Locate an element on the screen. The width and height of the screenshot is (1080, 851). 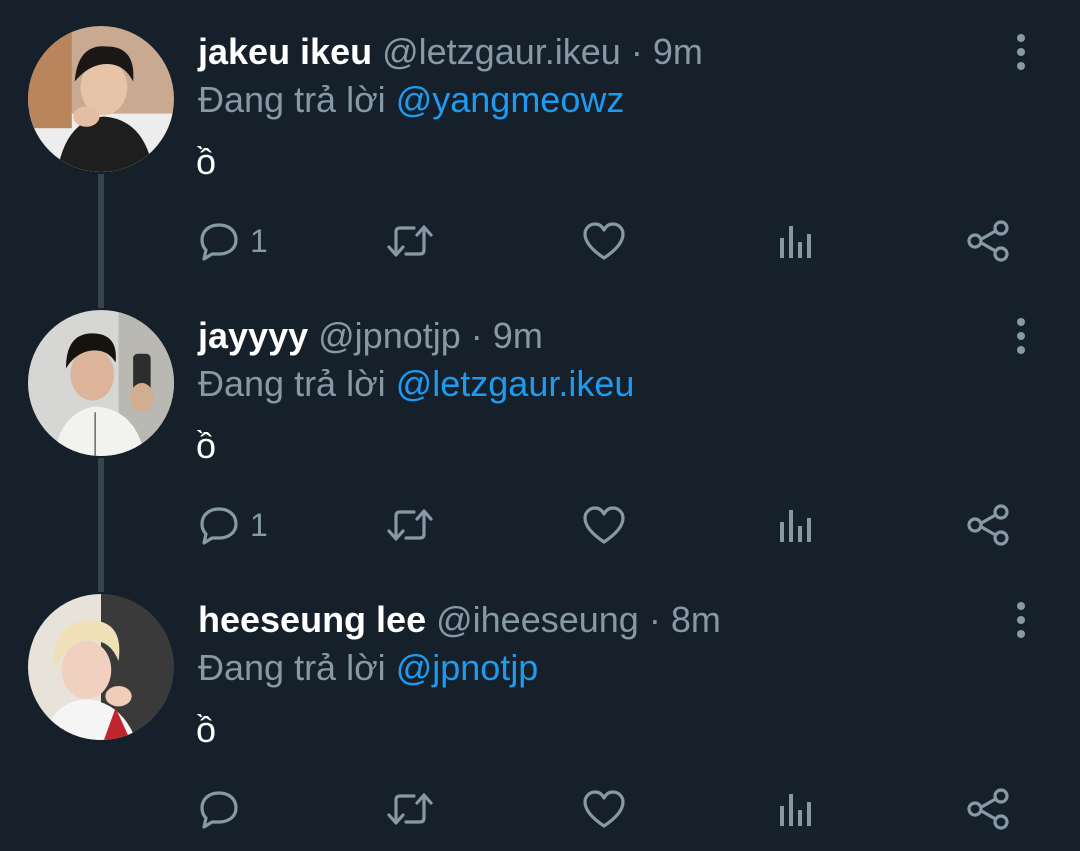
tweet-header: heeseung lee @iheeseung · 8m is located at coordinates (459, 620).